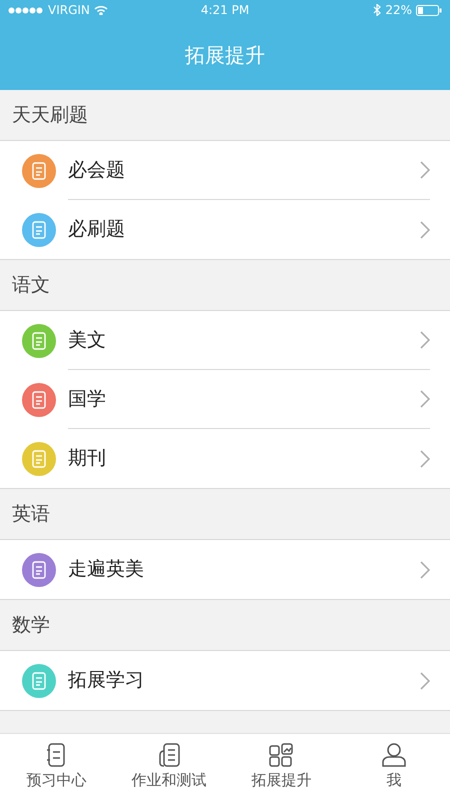 The height and width of the screenshot is (800, 450). Describe the element at coordinates (97, 229) in the screenshot. I see `item-label: 必刷题` at that location.